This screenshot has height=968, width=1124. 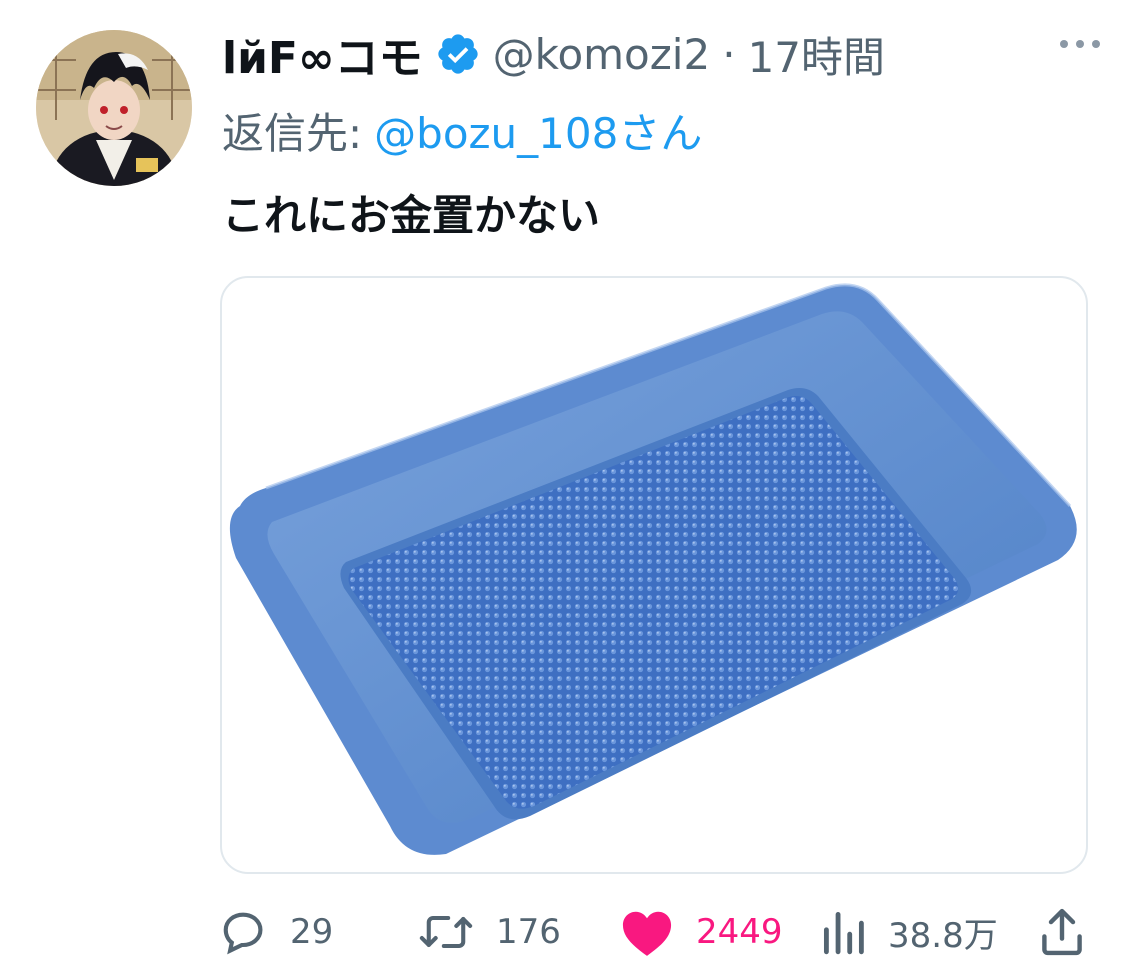 What do you see at coordinates (739, 932) in the screenshot?
I see `like-count: 2449` at bounding box center [739, 932].